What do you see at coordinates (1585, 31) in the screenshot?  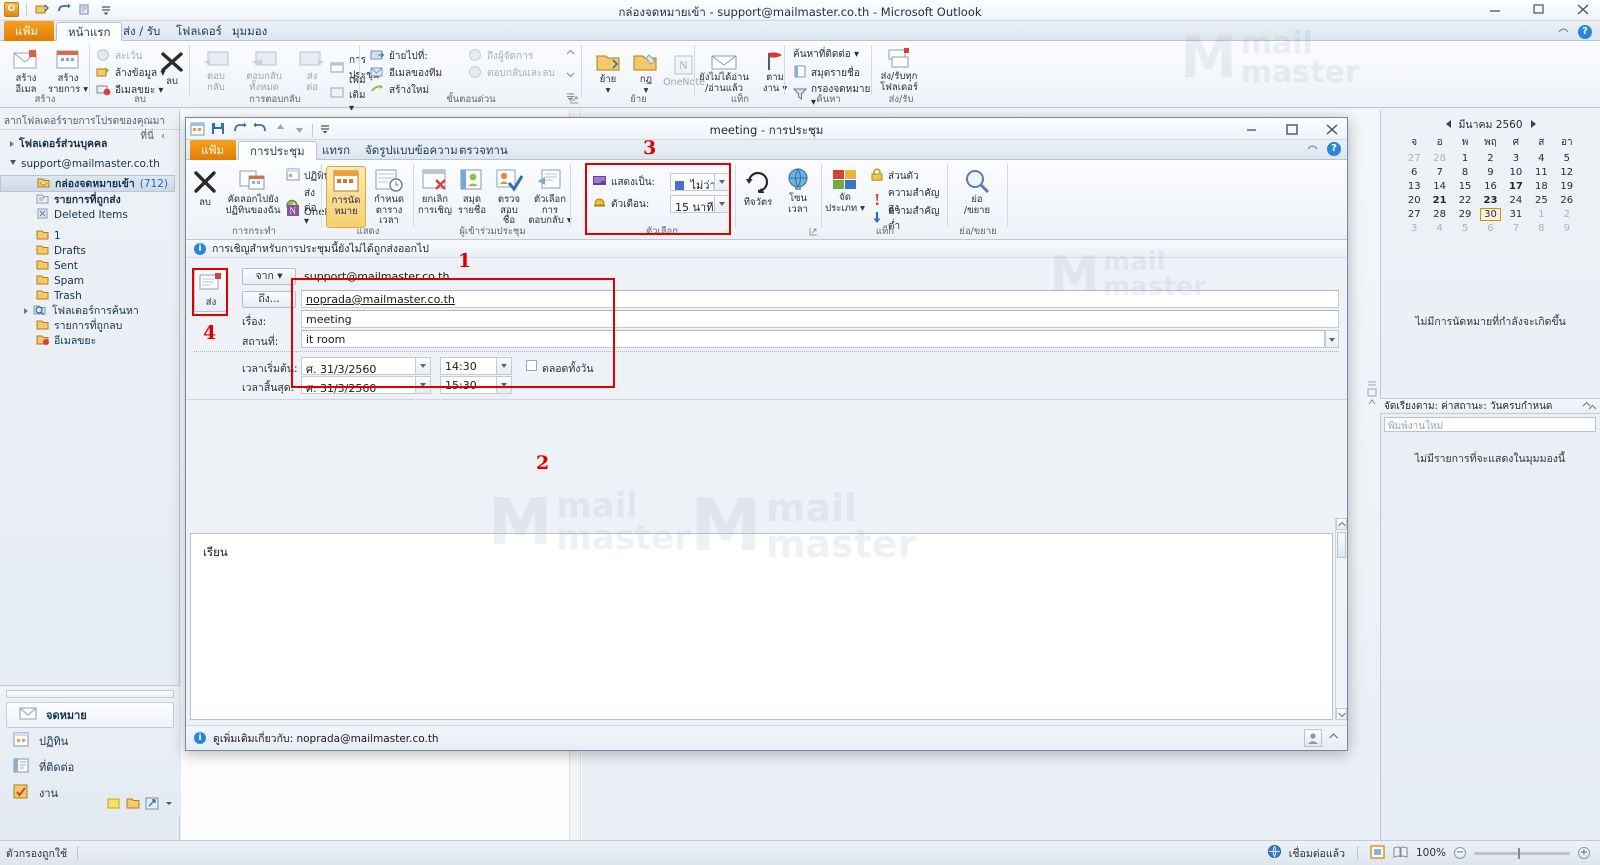 I see `help-icon: ?` at bounding box center [1585, 31].